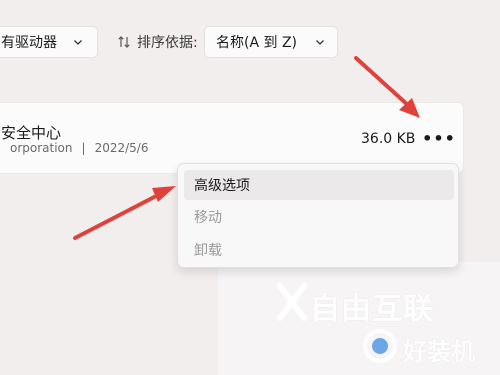  I want to click on filter-dropdown: 有驱动器, so click(49, 42).